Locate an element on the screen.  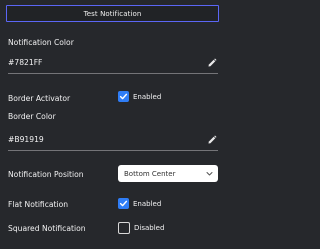
squared-notification-label: Squared Notification is located at coordinates (47, 228).